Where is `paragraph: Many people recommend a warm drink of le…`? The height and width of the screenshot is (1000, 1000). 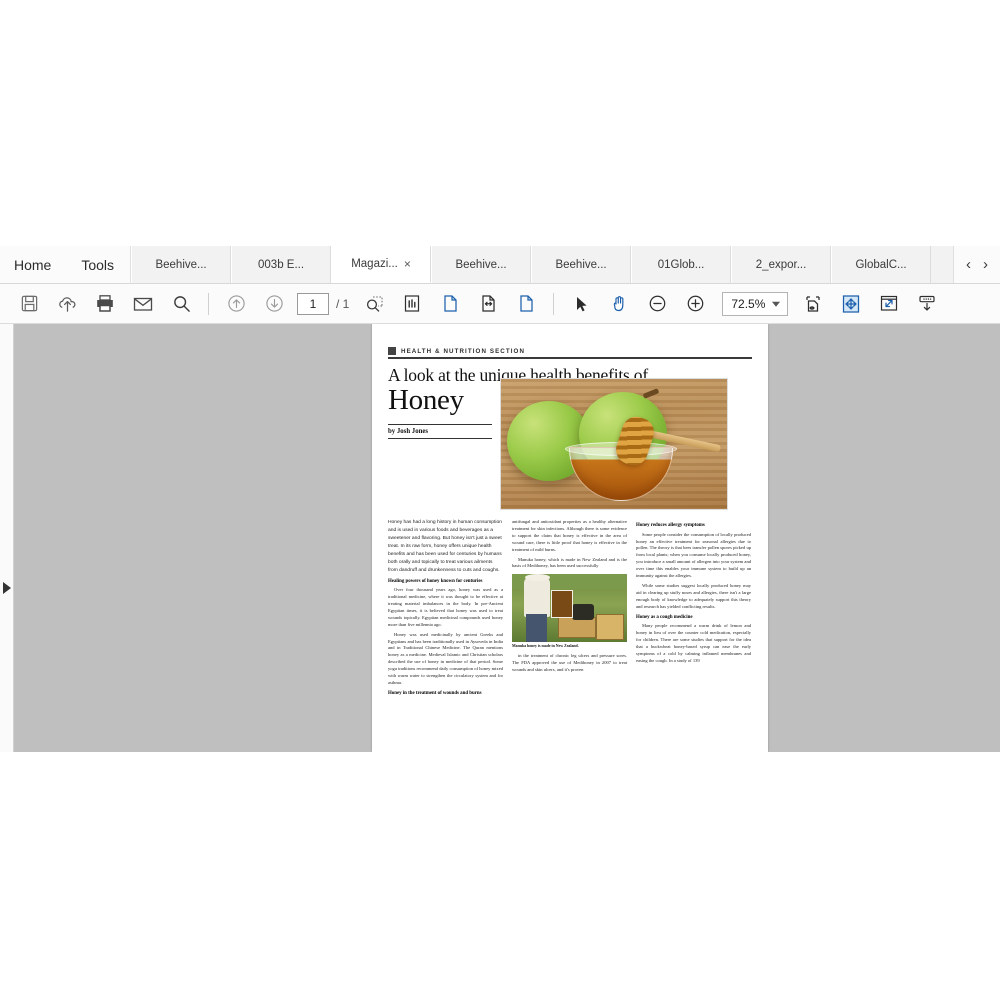
paragraph: Many people recommend a warm drink of le… is located at coordinates (693, 643).